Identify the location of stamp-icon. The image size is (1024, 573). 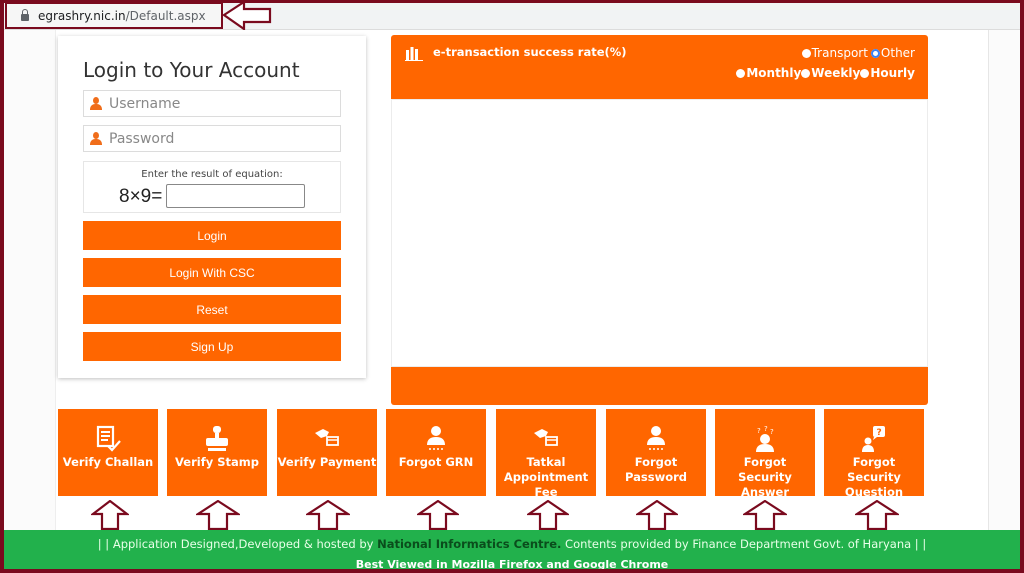
(217, 438).